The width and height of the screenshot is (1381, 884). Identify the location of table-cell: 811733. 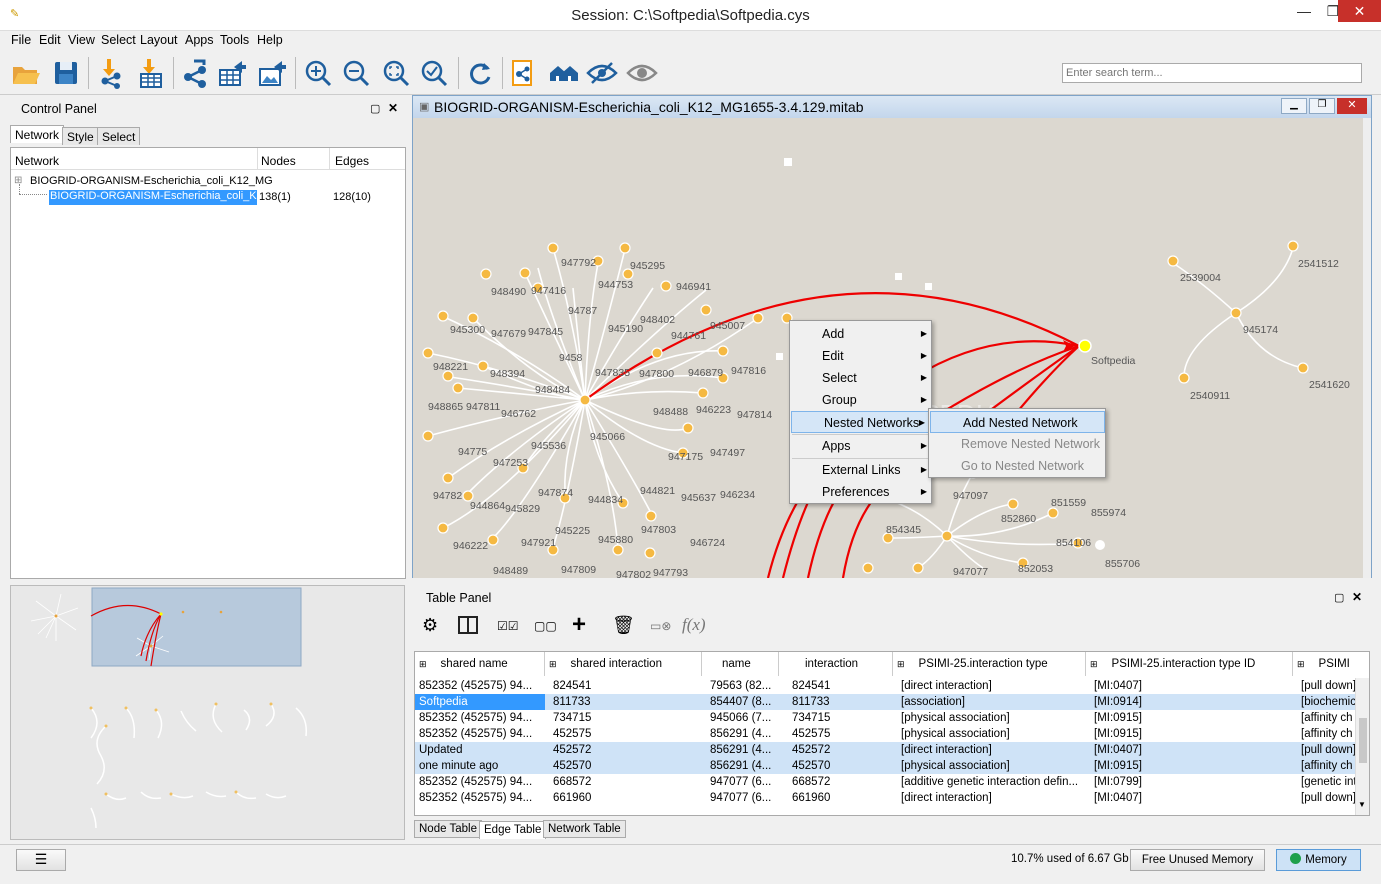
(627, 702).